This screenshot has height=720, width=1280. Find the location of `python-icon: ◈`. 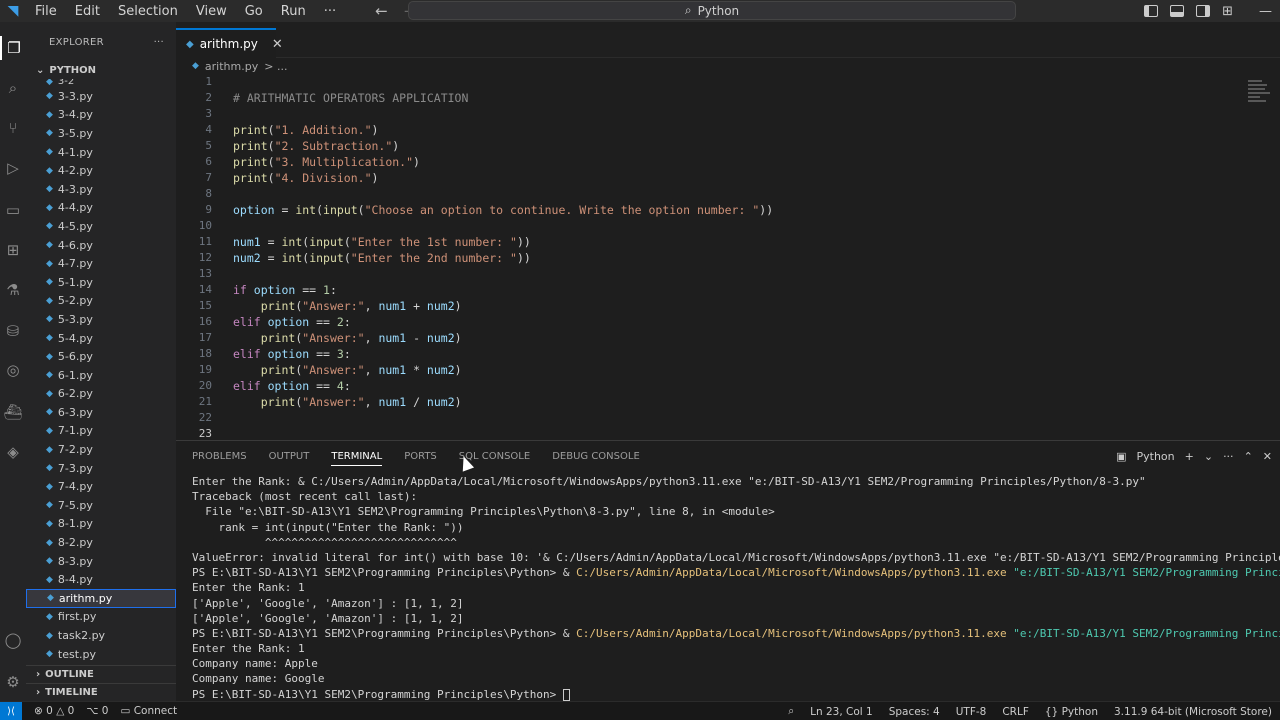

python-icon: ◈ is located at coordinates (13, 452).